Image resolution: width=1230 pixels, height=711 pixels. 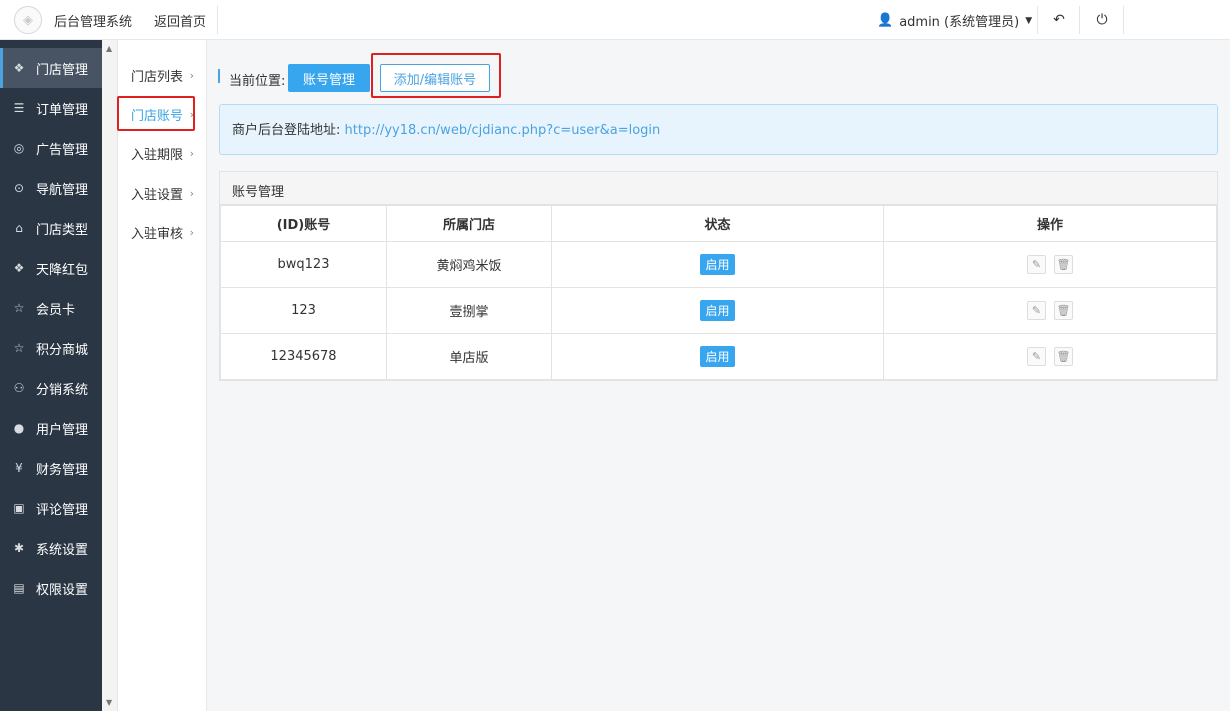 I want to click on table-row: 12345678 单店版 启用 ✎ 🗑, so click(x=718, y=356).